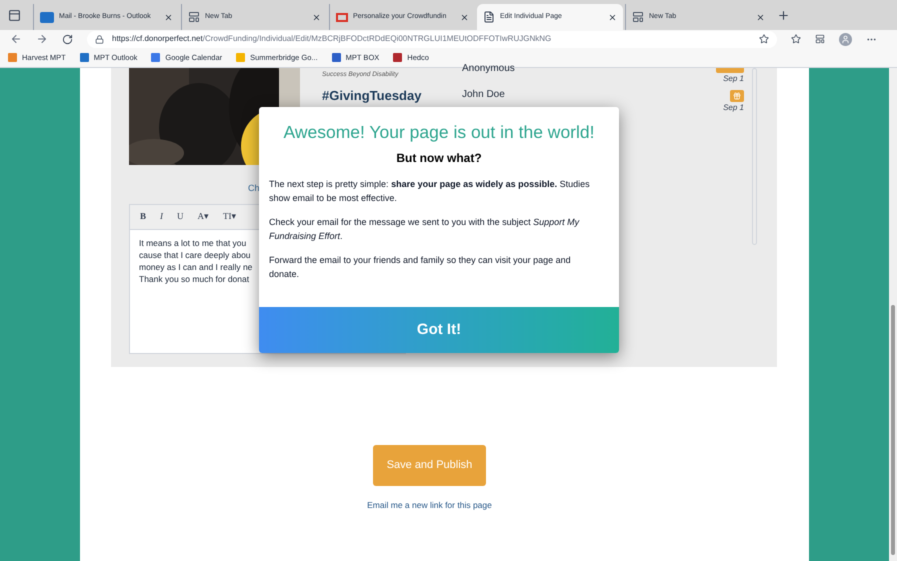  Describe the element at coordinates (439, 158) in the screenshot. I see `dialog-subtitle: But now what?` at that location.